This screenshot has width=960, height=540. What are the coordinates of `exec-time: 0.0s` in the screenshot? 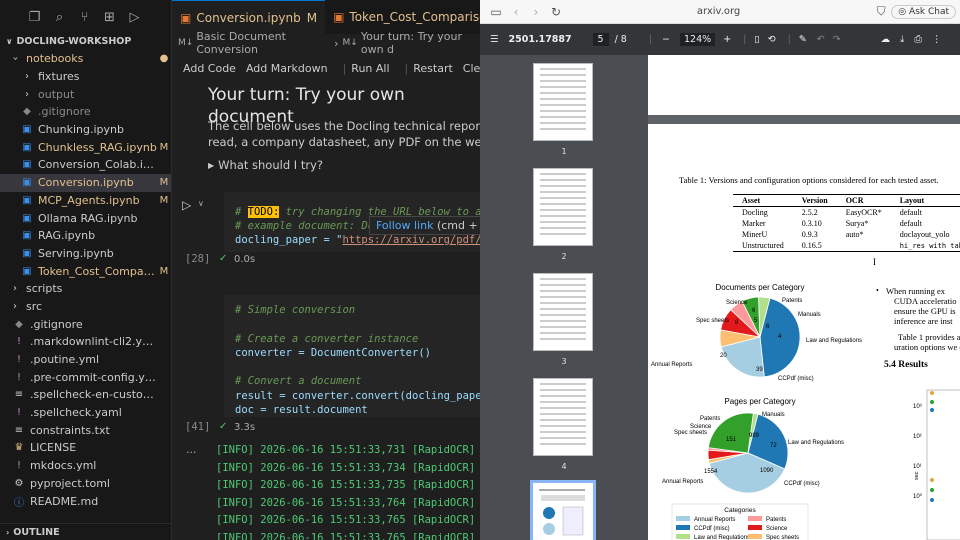 It's located at (245, 259).